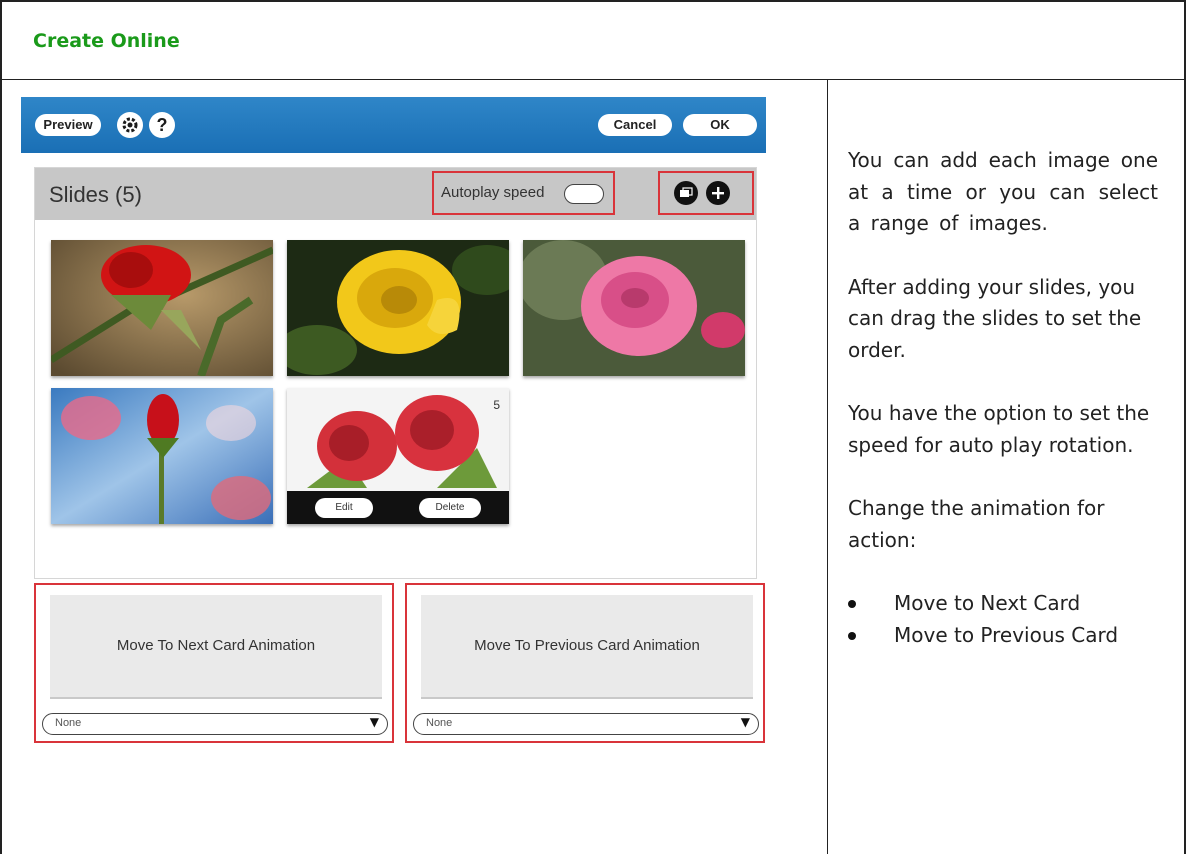 This screenshot has width=1186, height=854. I want to click on previous-animation-label: Move To Previous Card Animation, so click(587, 647).